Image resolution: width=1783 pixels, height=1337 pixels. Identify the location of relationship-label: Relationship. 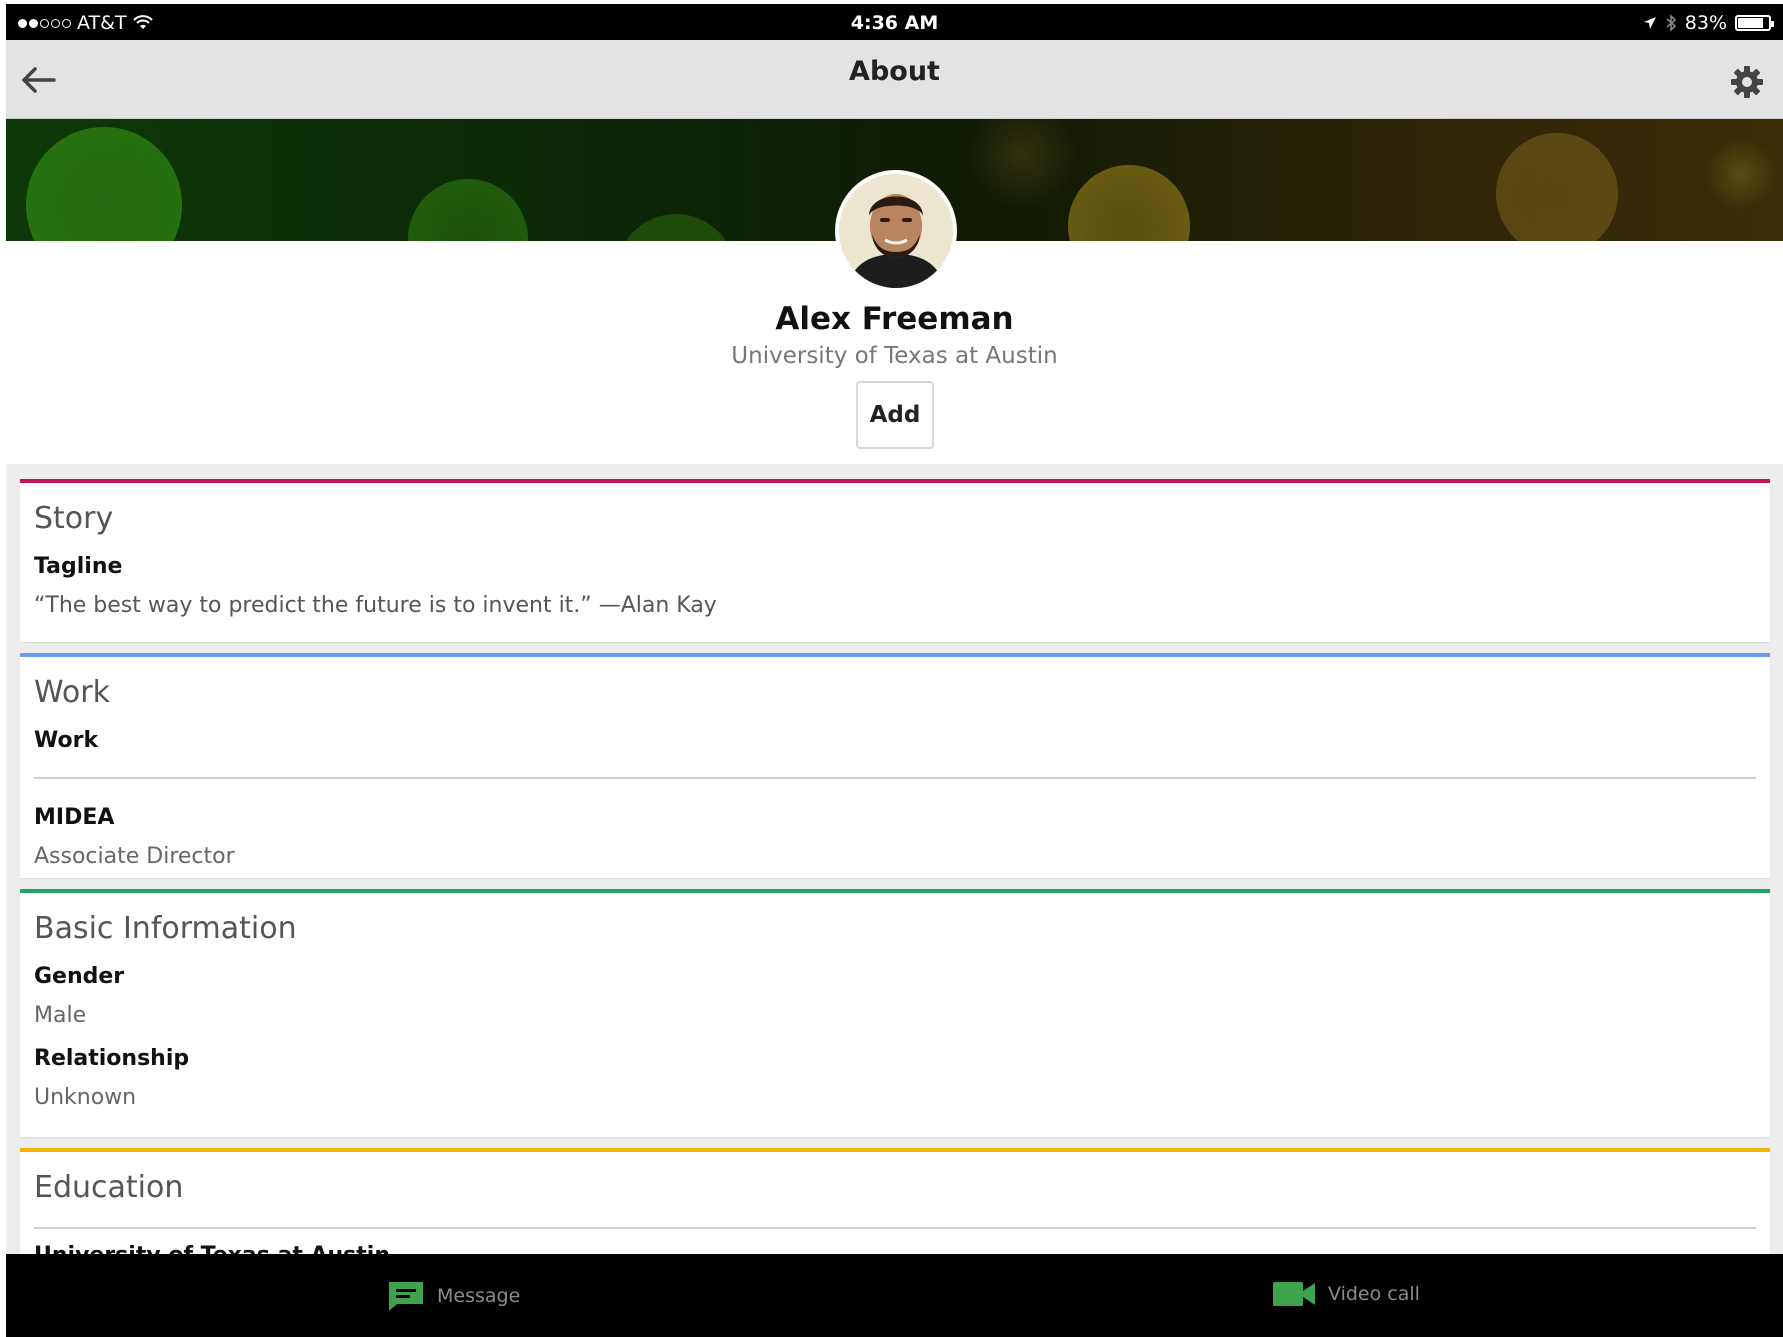
(112, 1058).